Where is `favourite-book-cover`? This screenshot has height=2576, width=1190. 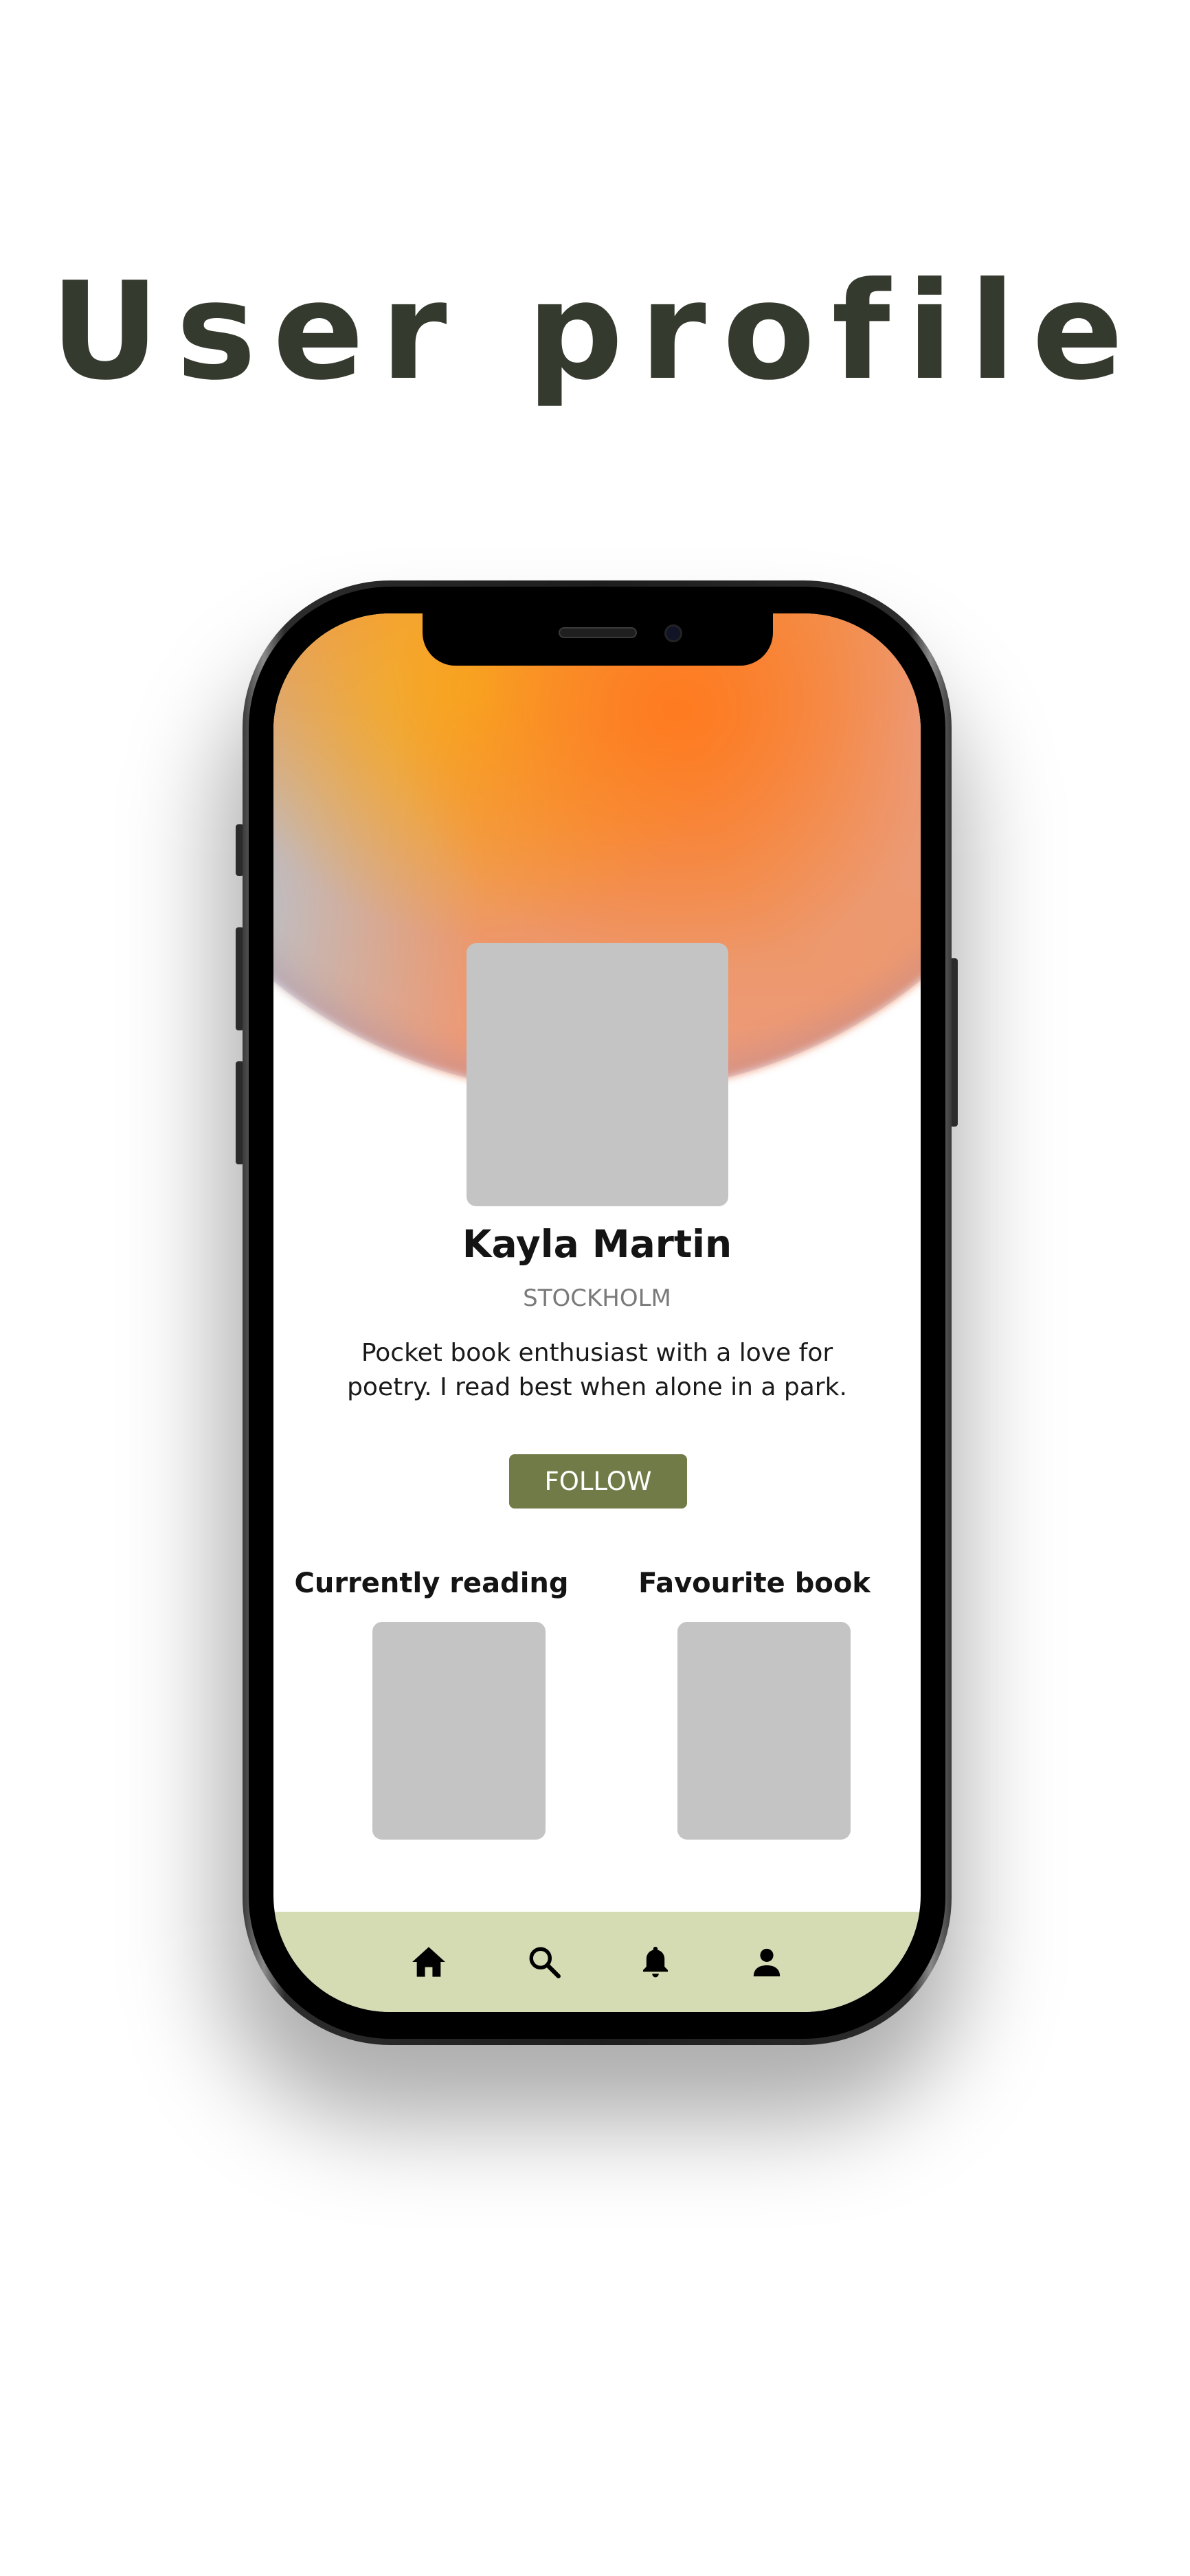
favourite-book-cover is located at coordinates (764, 1731).